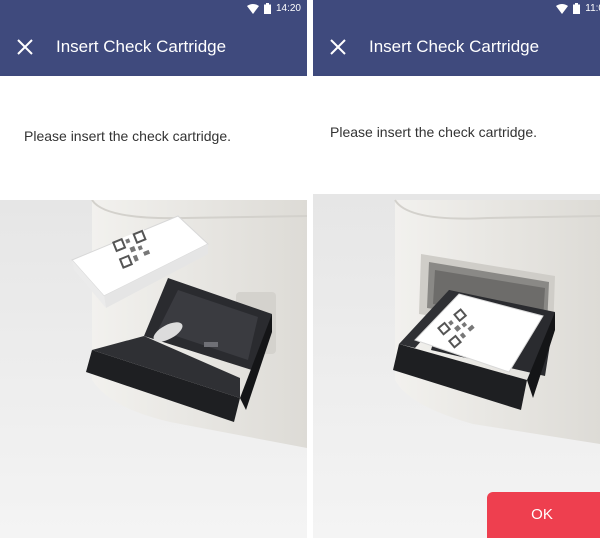  Describe the element at coordinates (592, 8) in the screenshot. I see `status-time: 11:0` at that location.